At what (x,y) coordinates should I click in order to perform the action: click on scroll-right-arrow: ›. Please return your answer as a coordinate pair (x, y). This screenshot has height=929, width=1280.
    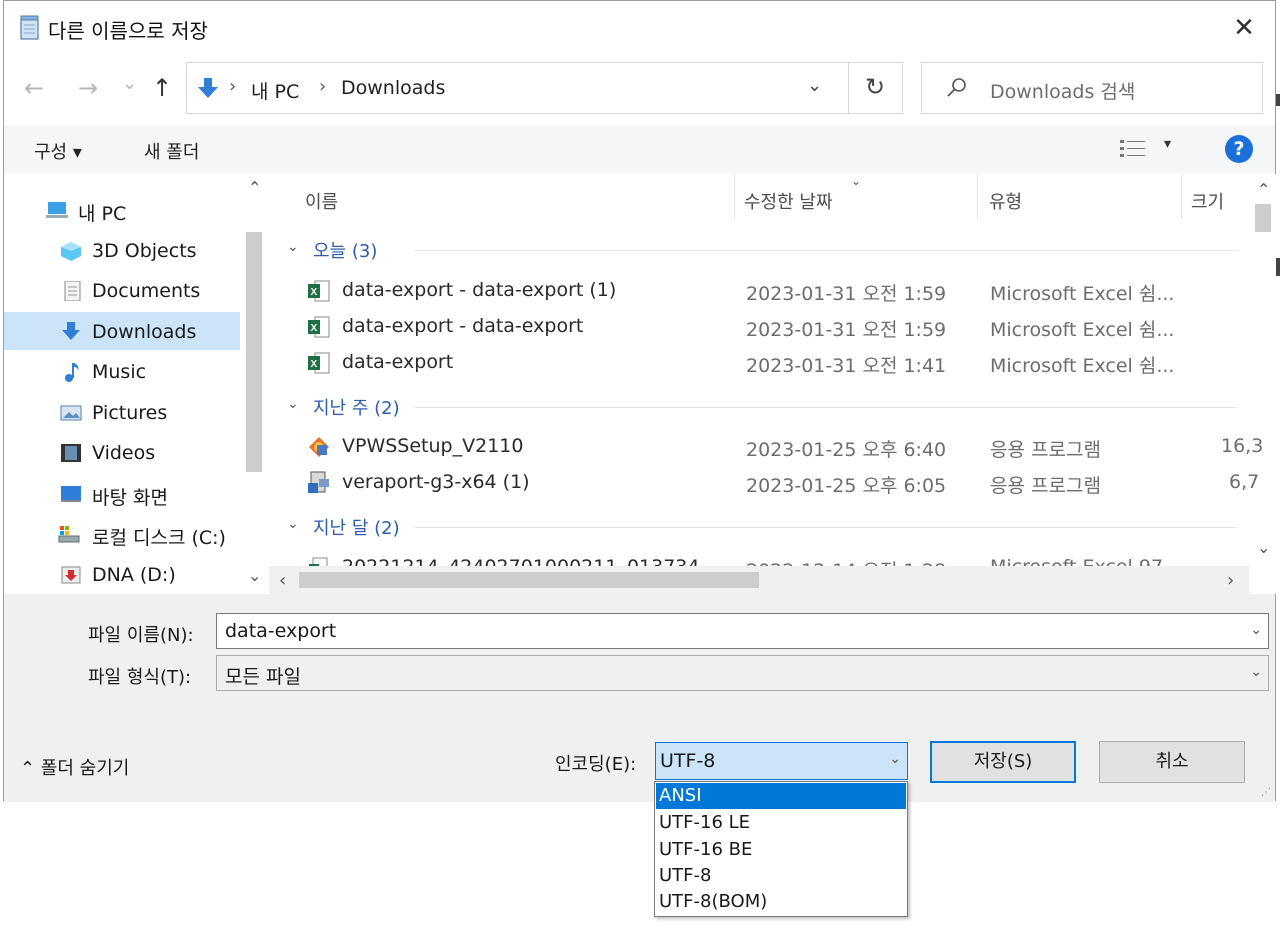
    Looking at the image, I should click on (1230, 580).